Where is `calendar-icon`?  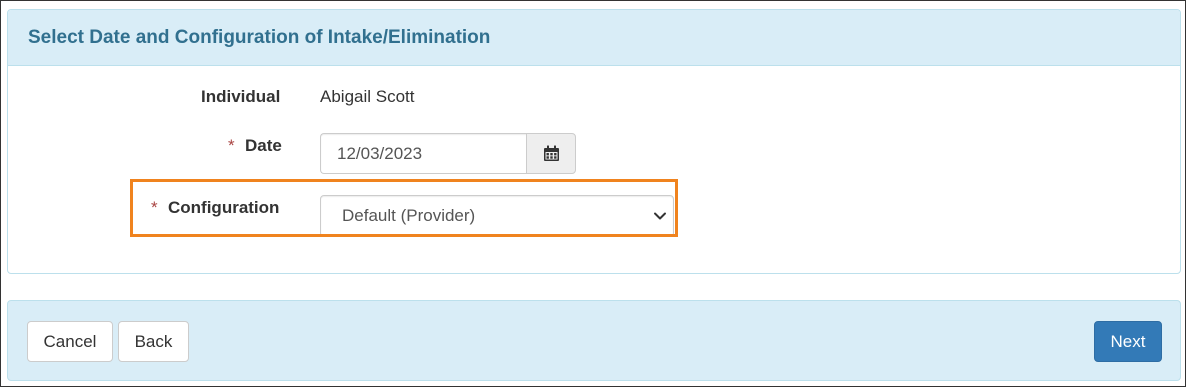 calendar-icon is located at coordinates (551, 153).